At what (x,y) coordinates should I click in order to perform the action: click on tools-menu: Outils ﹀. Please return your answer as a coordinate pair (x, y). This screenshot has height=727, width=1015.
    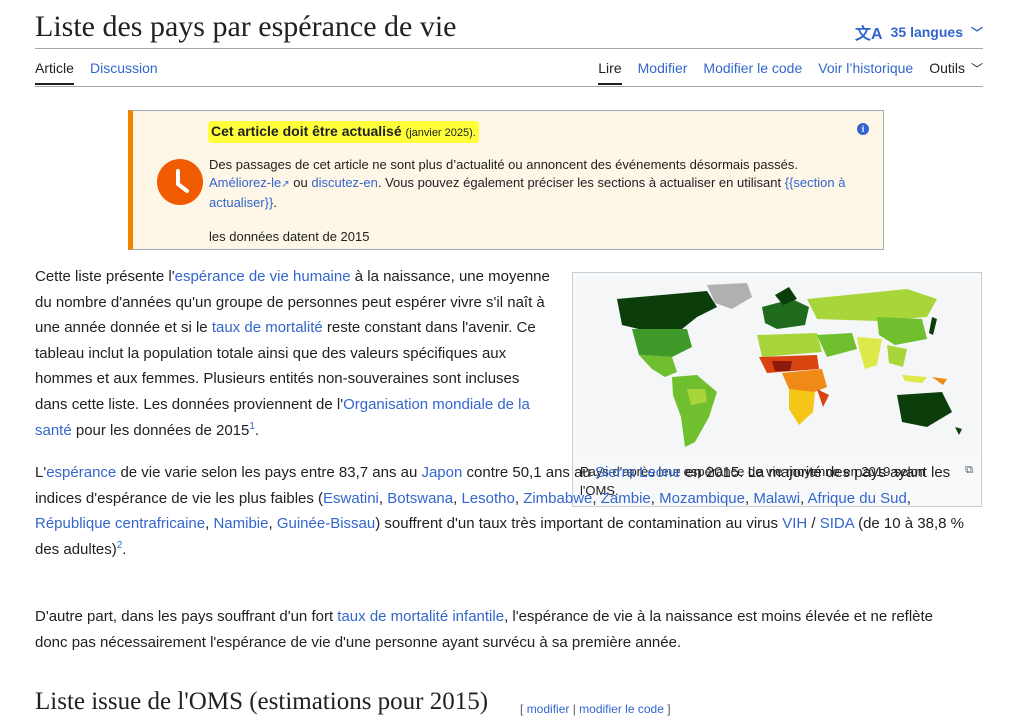
    Looking at the image, I should click on (956, 72).